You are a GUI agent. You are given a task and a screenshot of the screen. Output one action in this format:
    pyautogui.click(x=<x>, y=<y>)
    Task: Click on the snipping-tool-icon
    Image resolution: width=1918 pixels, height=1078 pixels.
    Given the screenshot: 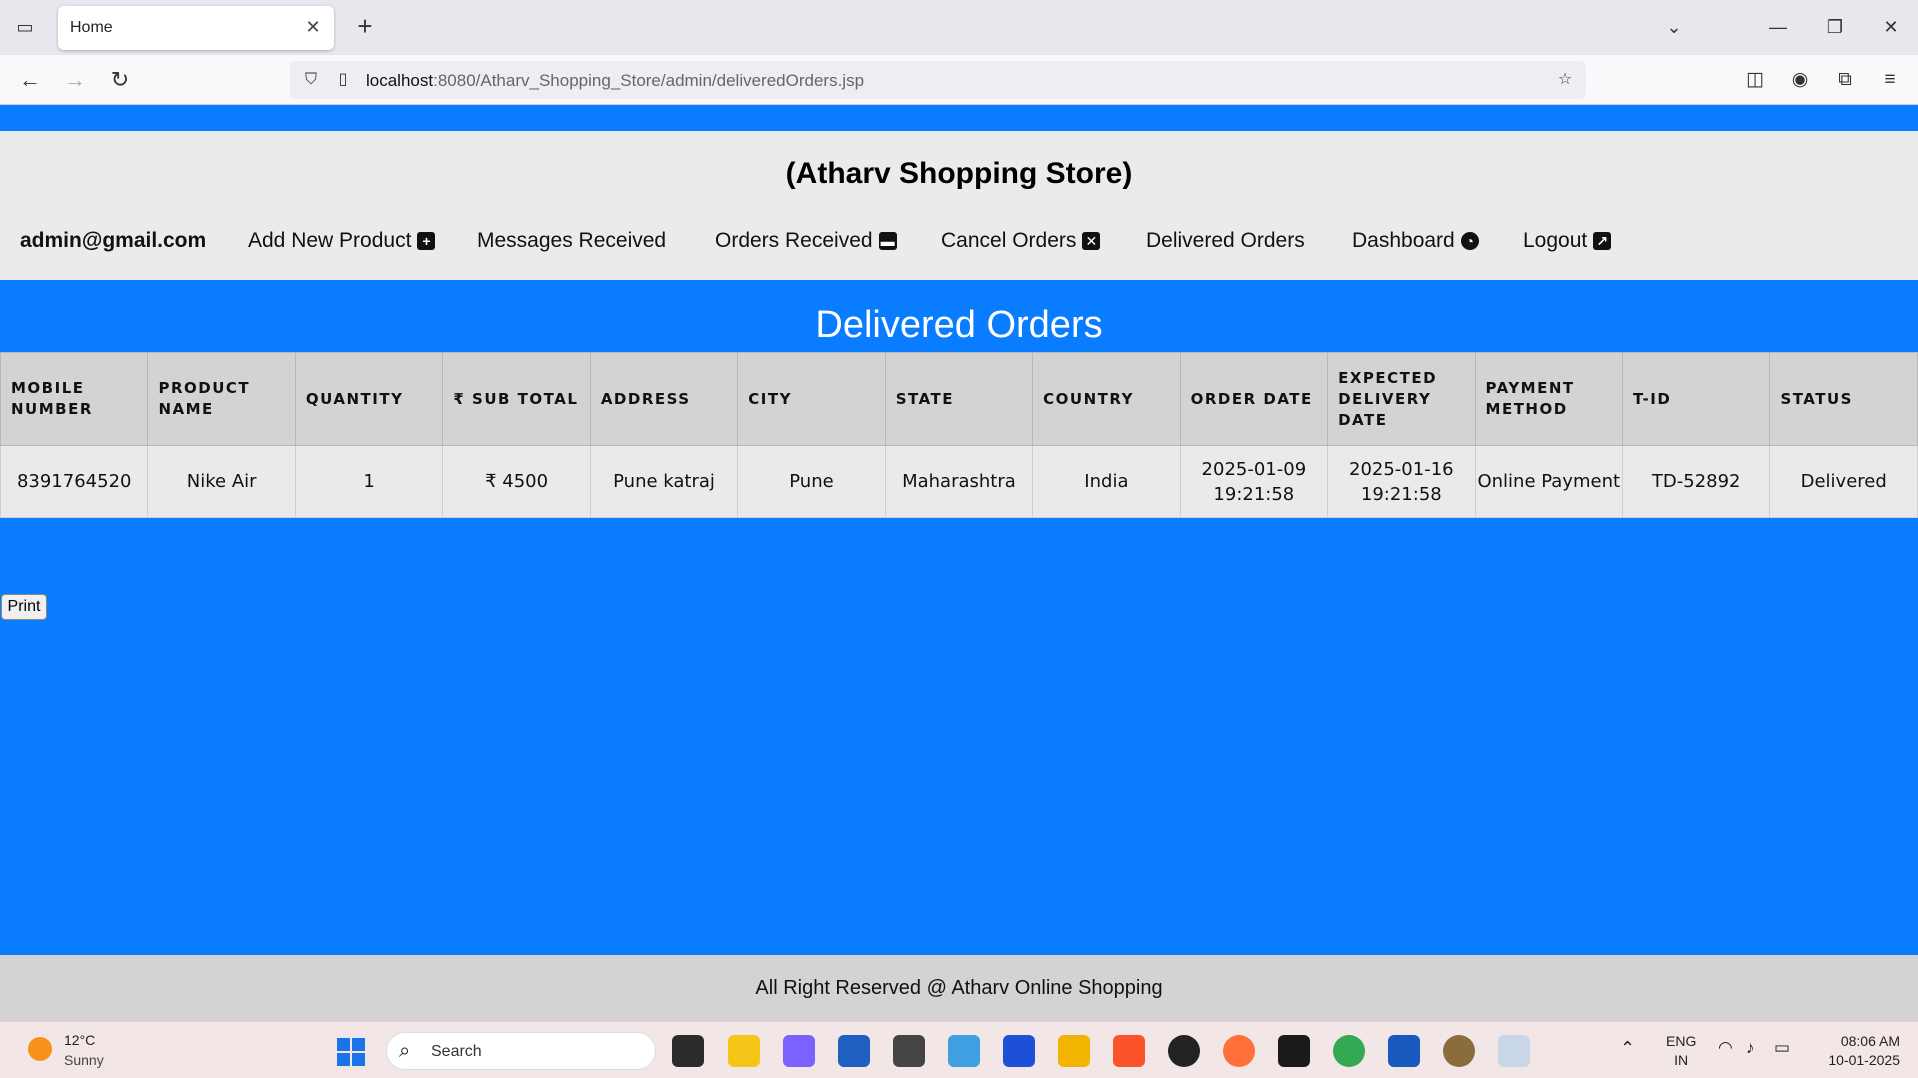 What is the action you would take?
    pyautogui.click(x=1514, y=1051)
    